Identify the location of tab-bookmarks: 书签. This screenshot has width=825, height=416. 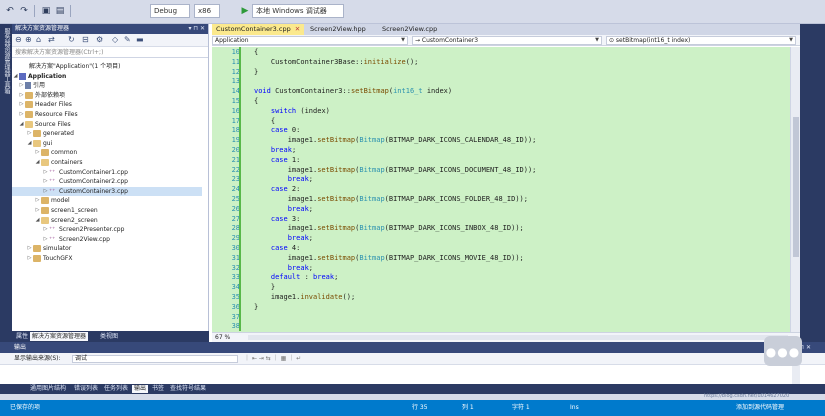
(158, 389).